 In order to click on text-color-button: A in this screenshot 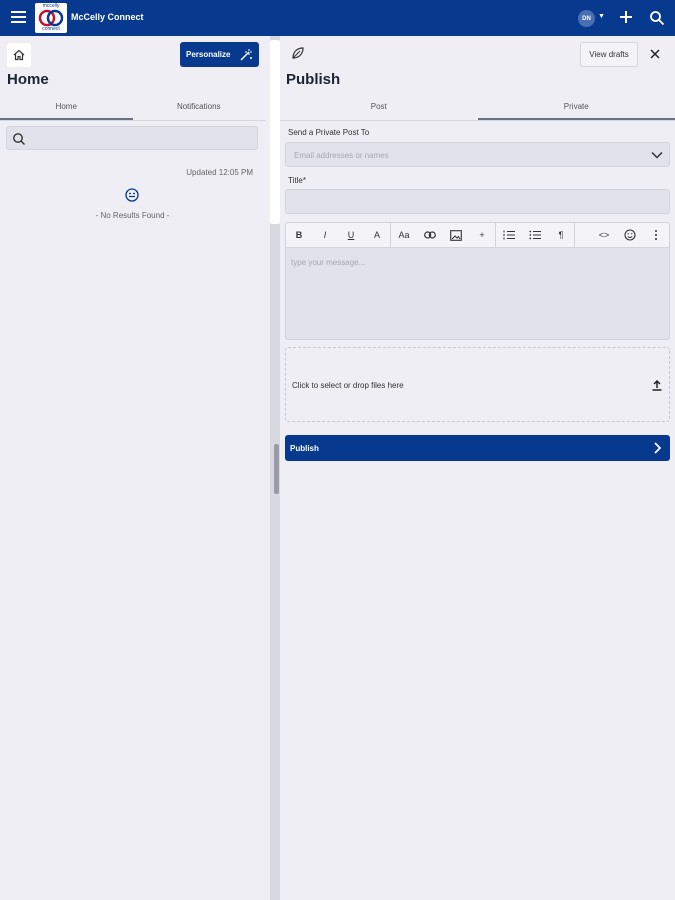, I will do `click(377, 235)`.